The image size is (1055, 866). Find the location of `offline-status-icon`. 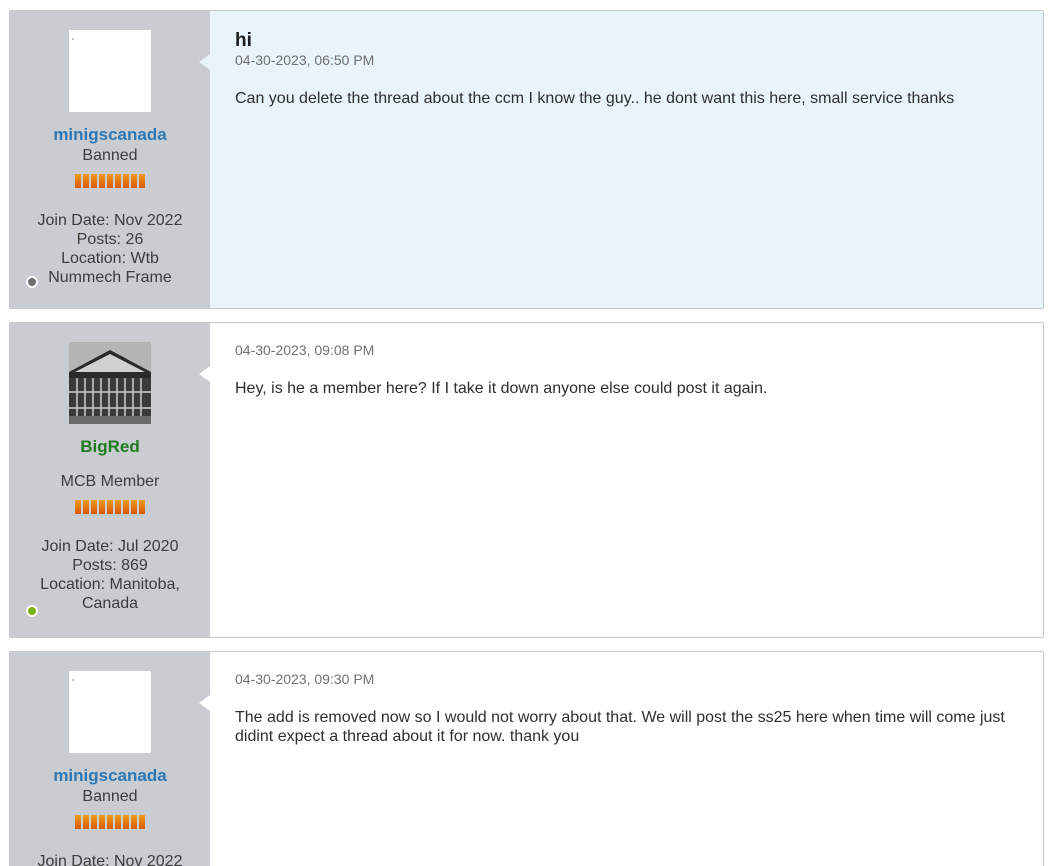

offline-status-icon is located at coordinates (32, 282).